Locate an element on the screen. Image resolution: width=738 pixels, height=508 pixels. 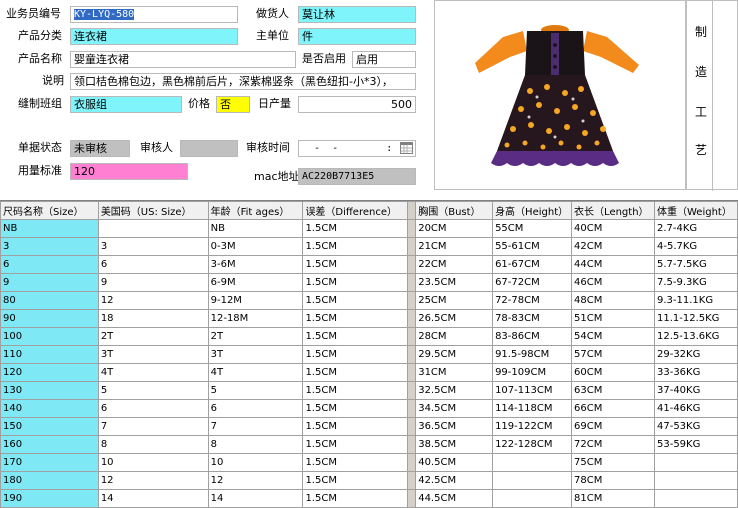
table-row: 140 6 6 1.5CM 34.5CM 114-118CM 66CM 41-46KG is located at coordinates (369, 408).